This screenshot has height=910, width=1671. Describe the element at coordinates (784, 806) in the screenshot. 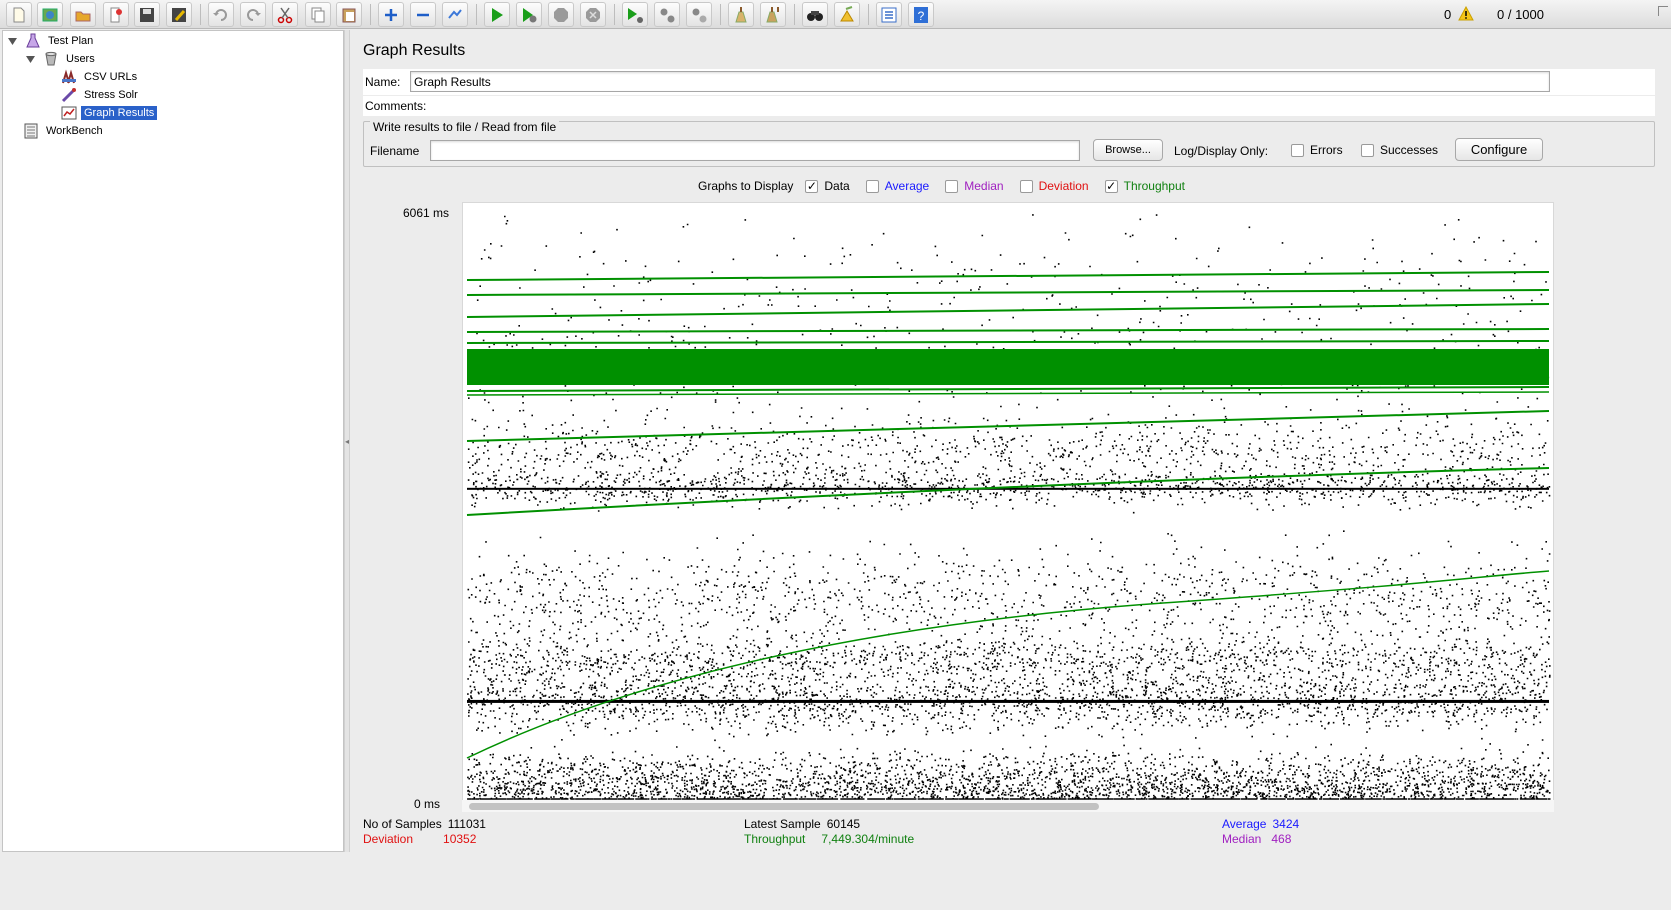

I see `scrollbar-thumb` at that location.